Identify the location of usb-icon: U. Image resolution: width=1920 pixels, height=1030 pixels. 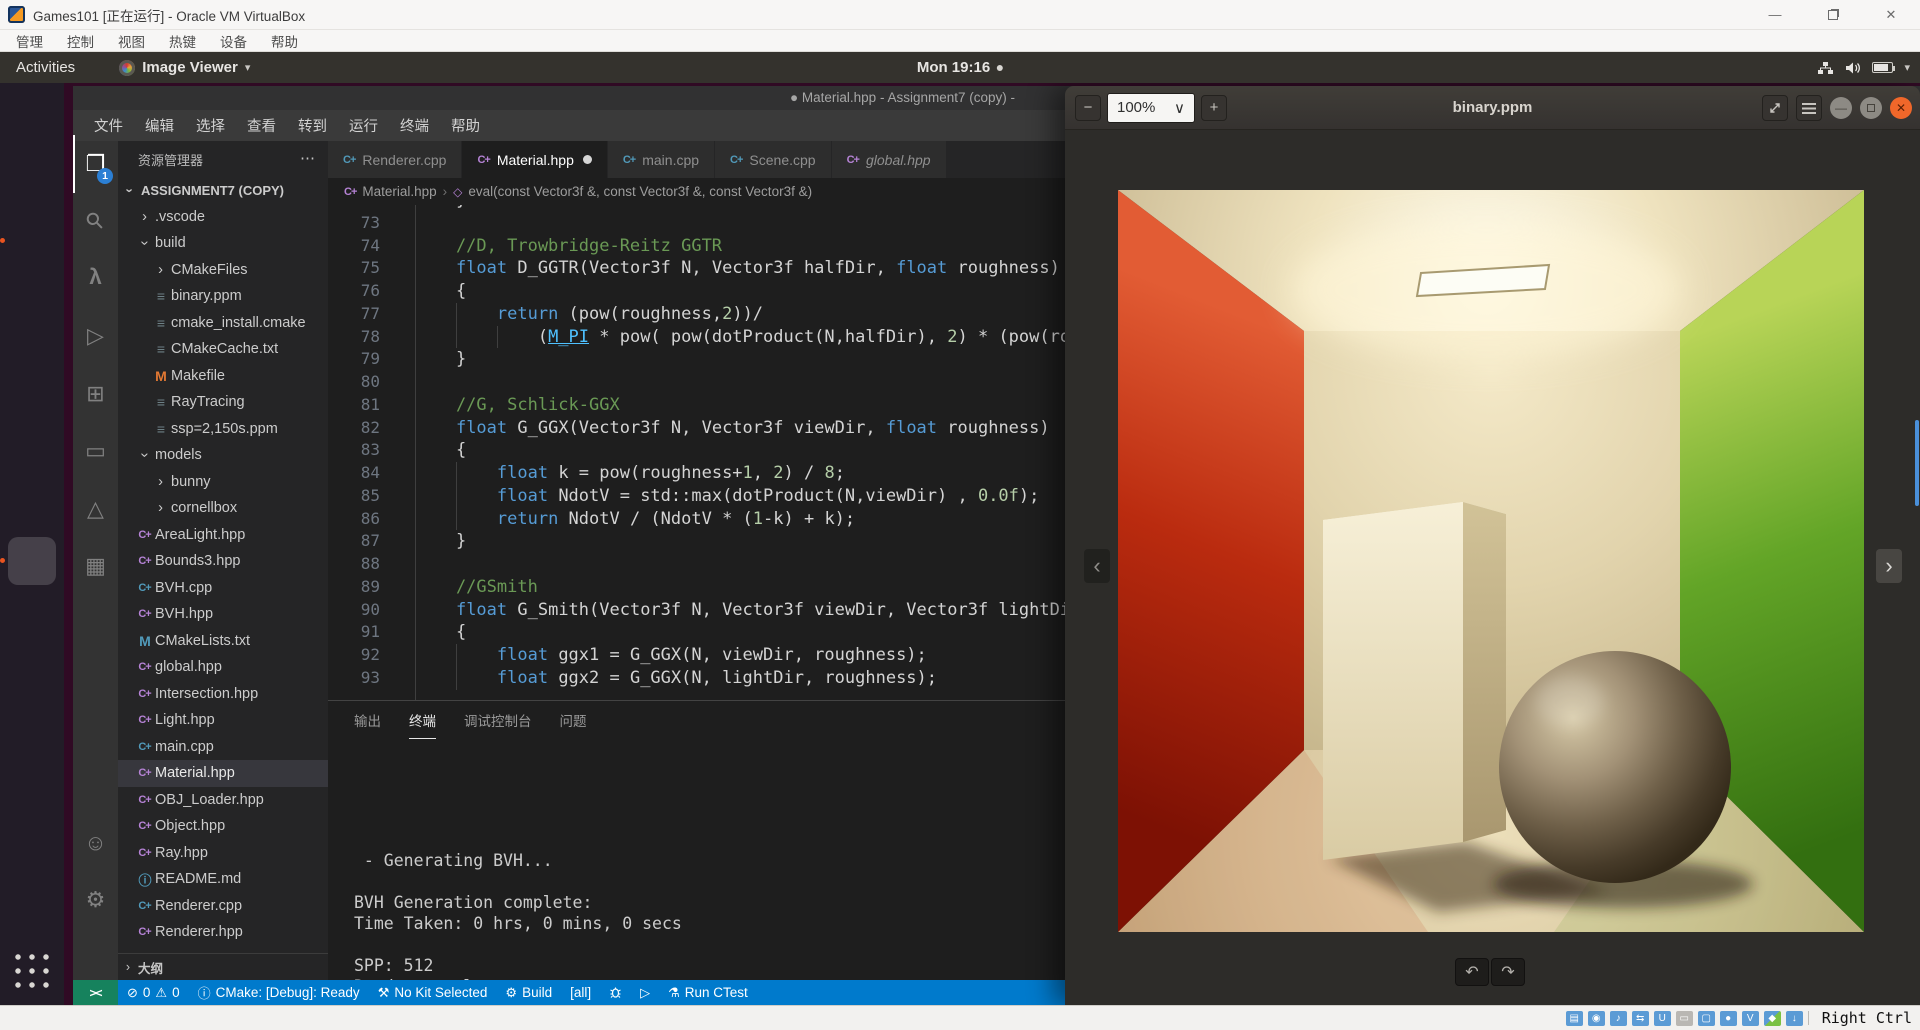
(1662, 1018).